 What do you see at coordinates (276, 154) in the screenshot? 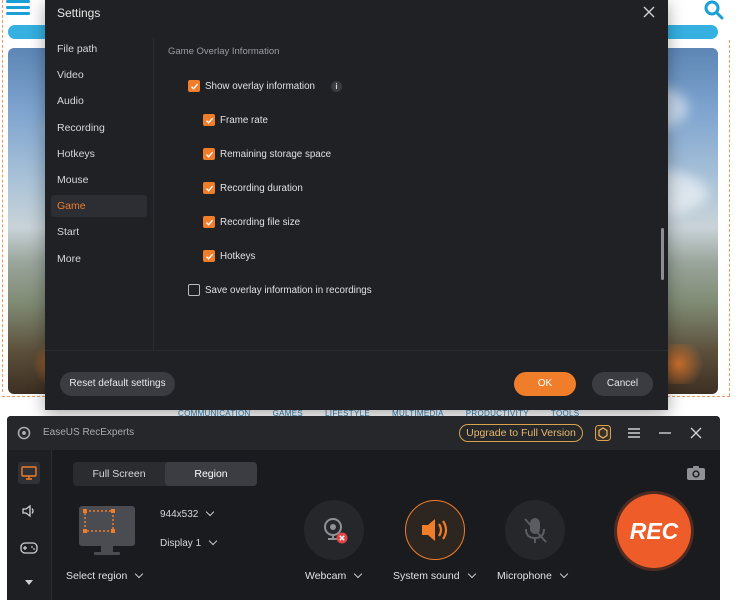
I see `checkbox-label: Remaining storage space` at bounding box center [276, 154].